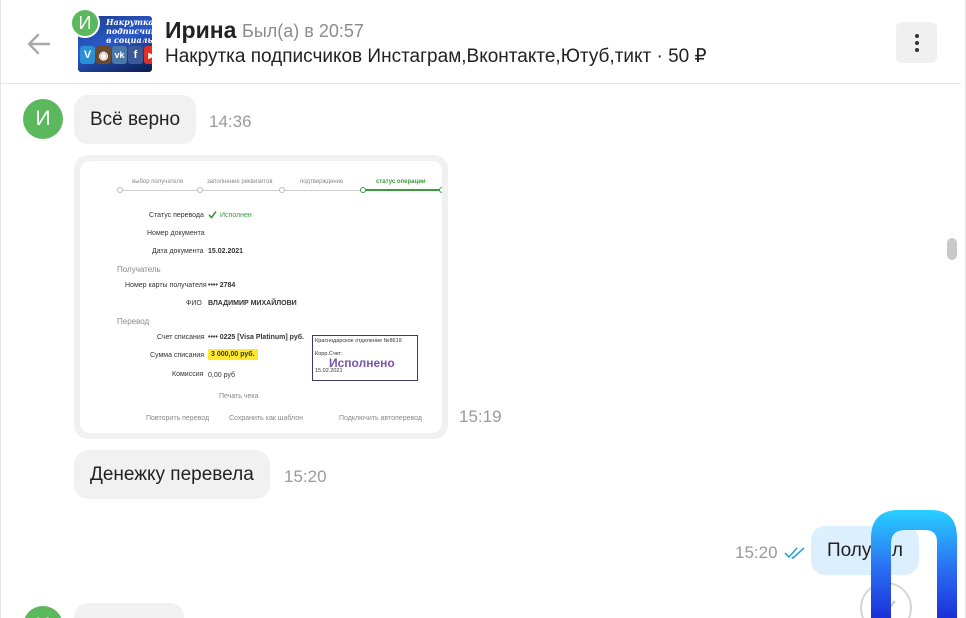 This screenshot has height=618, width=966. What do you see at coordinates (103, 55) in the screenshot?
I see `instagram-icon: ◉` at bounding box center [103, 55].